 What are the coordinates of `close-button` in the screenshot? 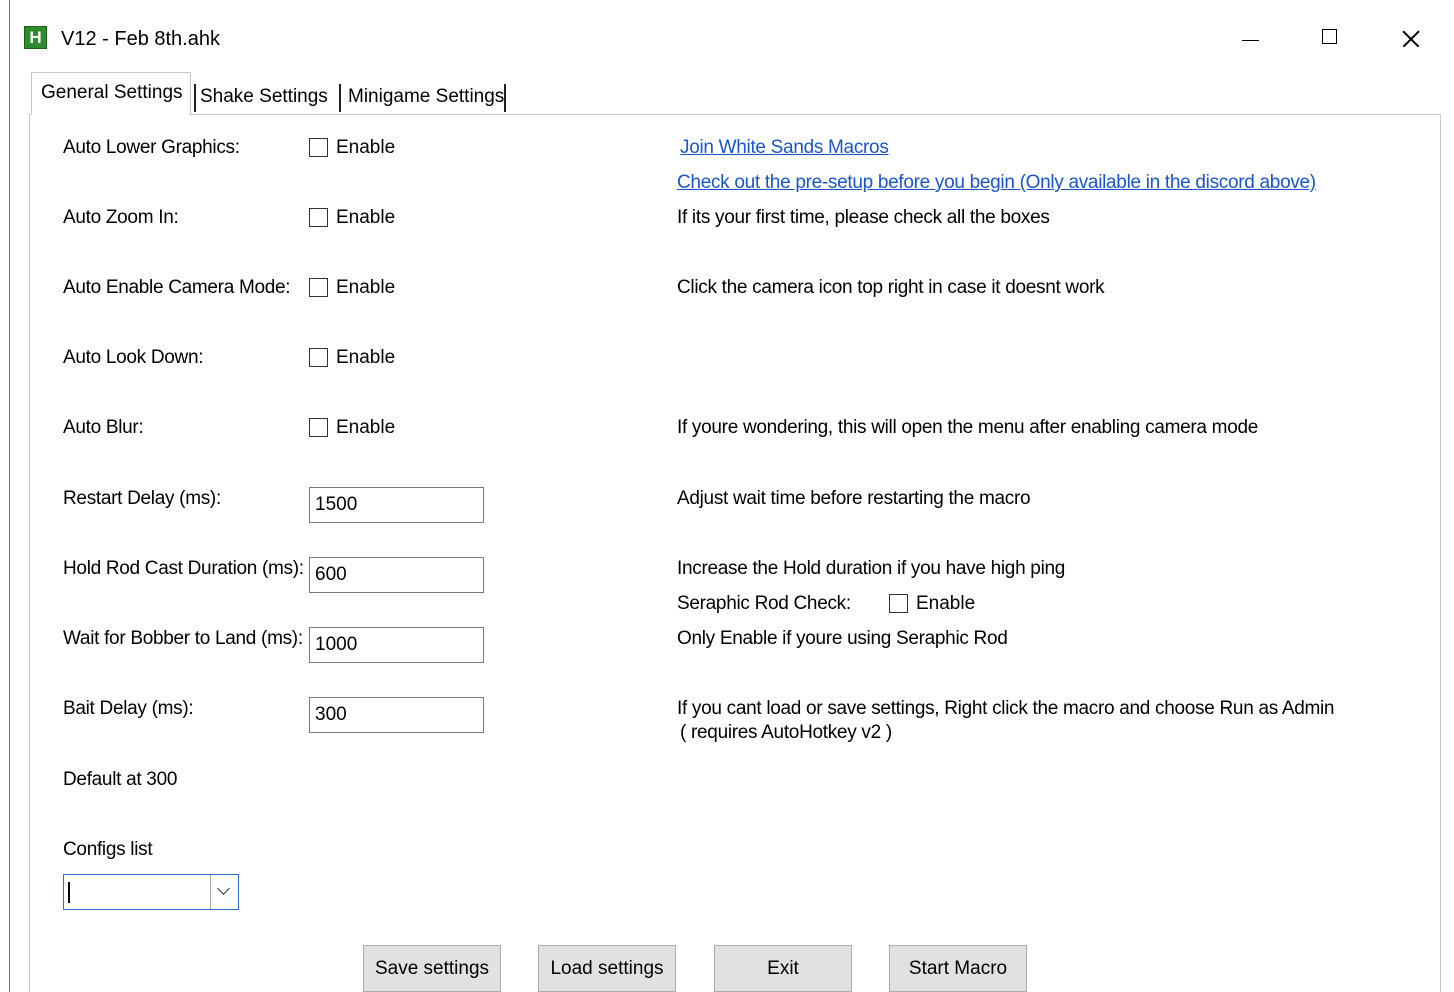 It's located at (1410, 39).